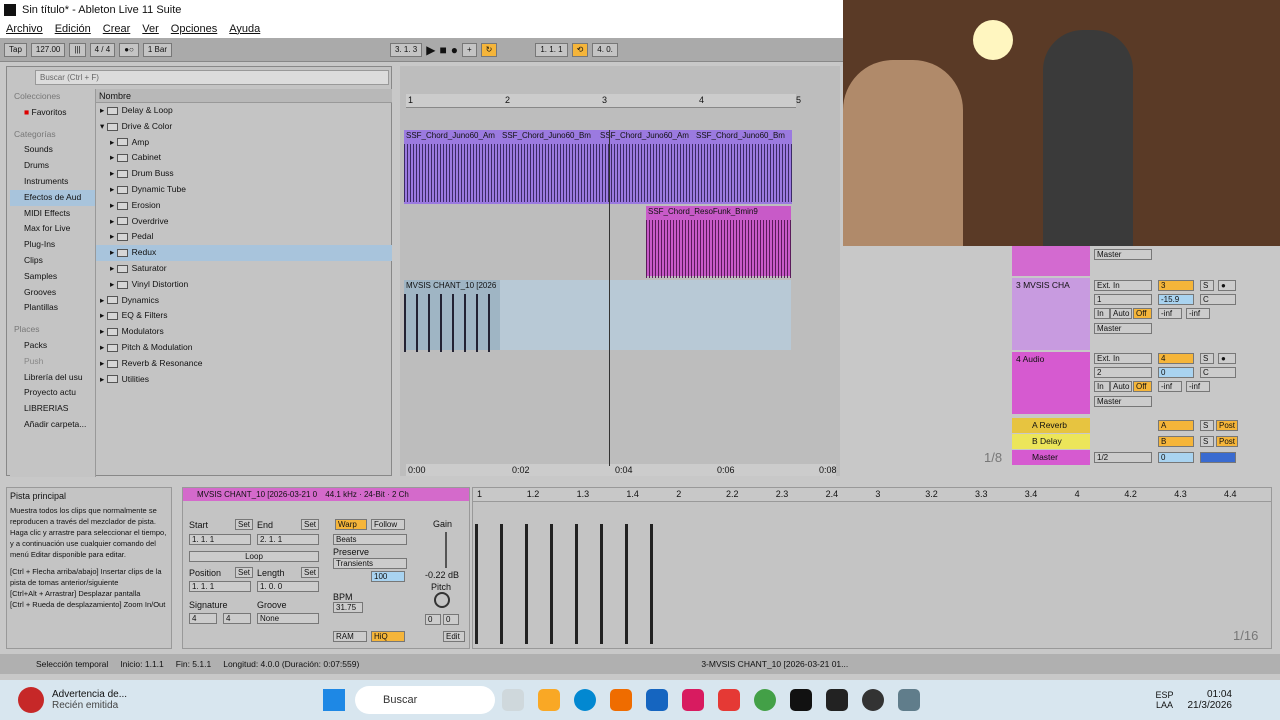 The image size is (1280, 720). I want to click on groove-select: None, so click(288, 618).